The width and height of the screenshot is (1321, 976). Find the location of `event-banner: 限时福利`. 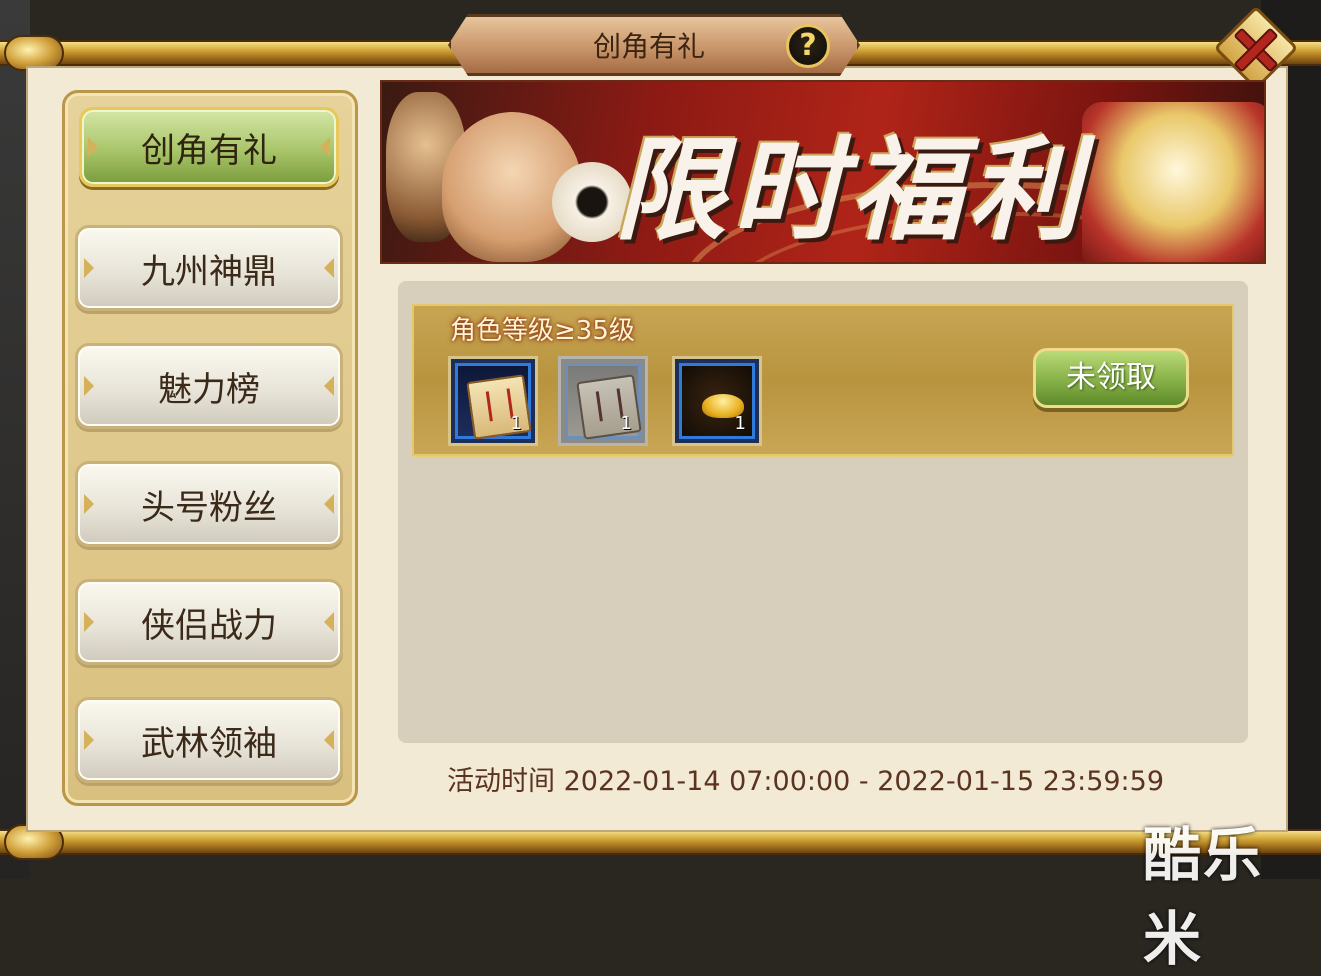

event-banner: 限时福利 is located at coordinates (823, 172).